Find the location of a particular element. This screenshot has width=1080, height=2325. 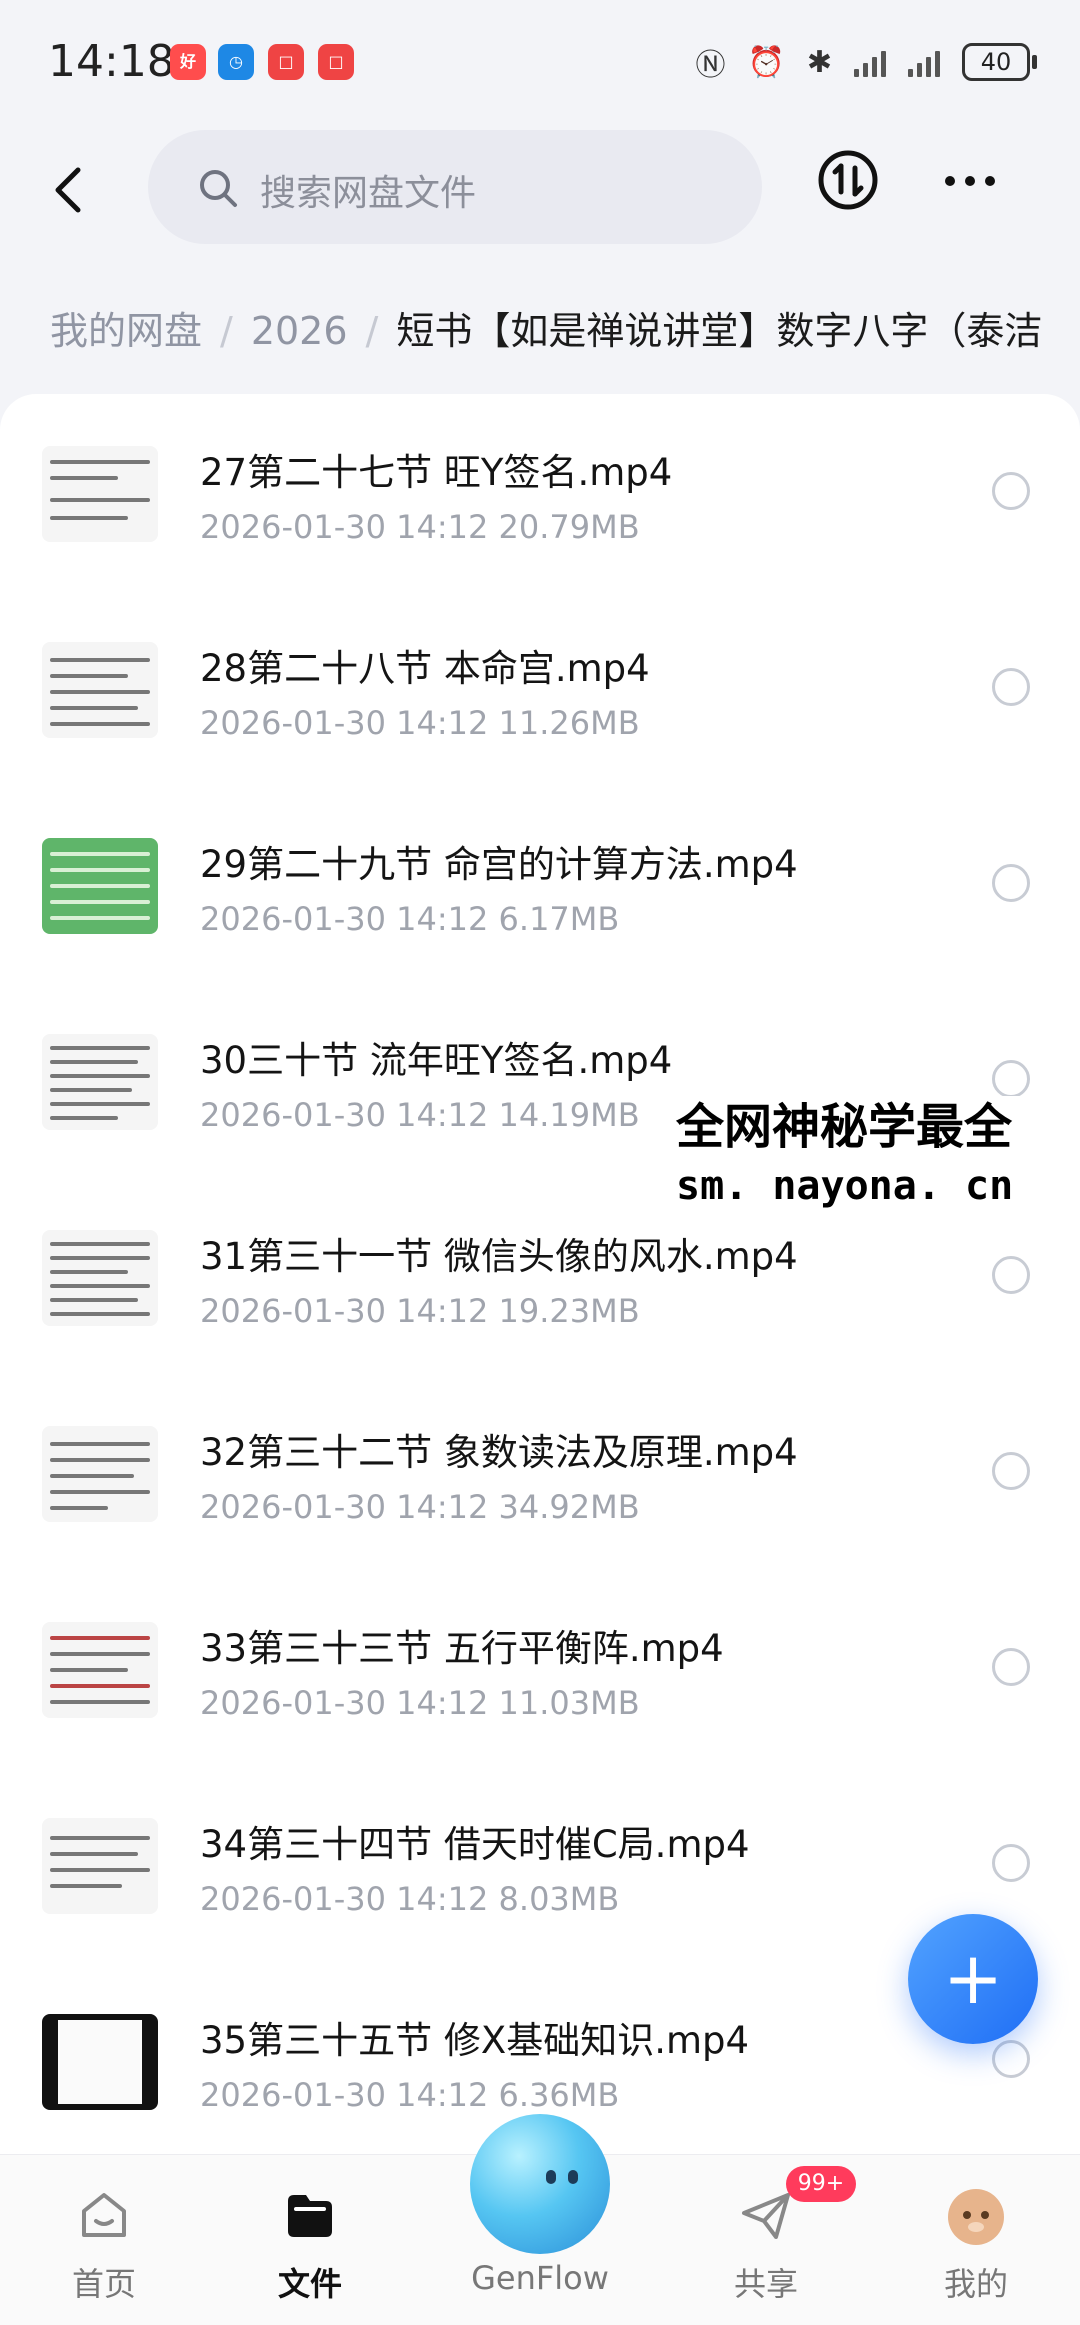

tab-files-label: 文件 is located at coordinates (309, 2284).